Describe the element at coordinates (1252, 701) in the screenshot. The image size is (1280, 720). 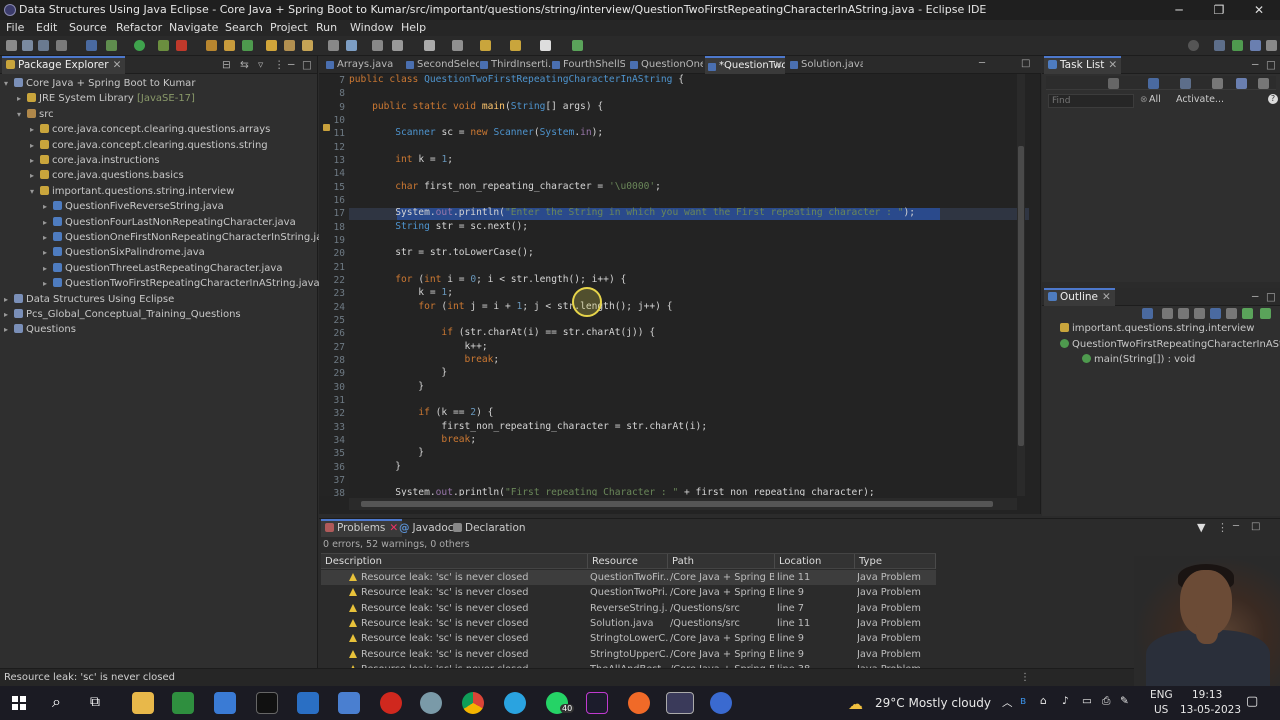
I see `notifications-icon: ▢` at that location.